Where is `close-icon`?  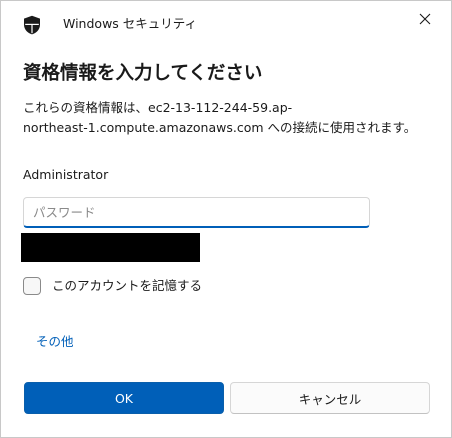
close-icon is located at coordinates (425, 19).